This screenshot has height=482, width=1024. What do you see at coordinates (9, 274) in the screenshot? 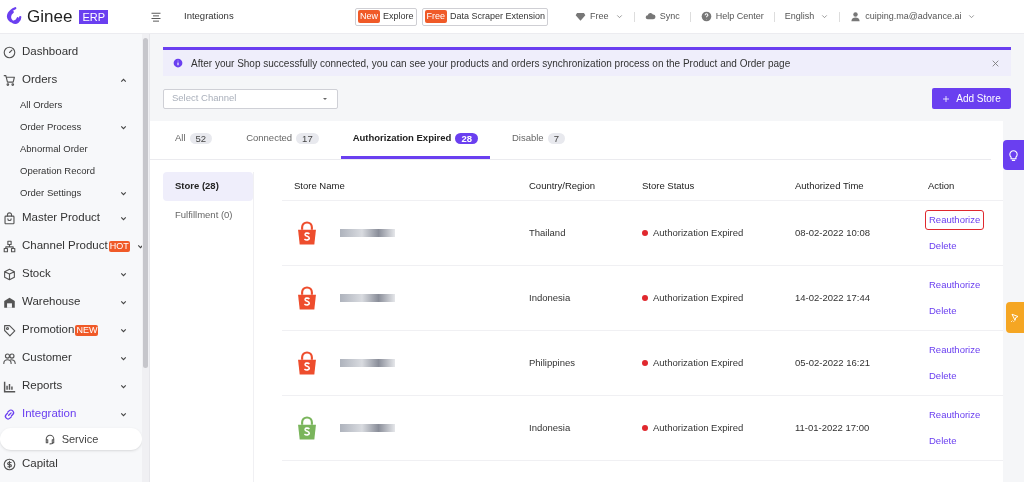
I see `box-icon` at bounding box center [9, 274].